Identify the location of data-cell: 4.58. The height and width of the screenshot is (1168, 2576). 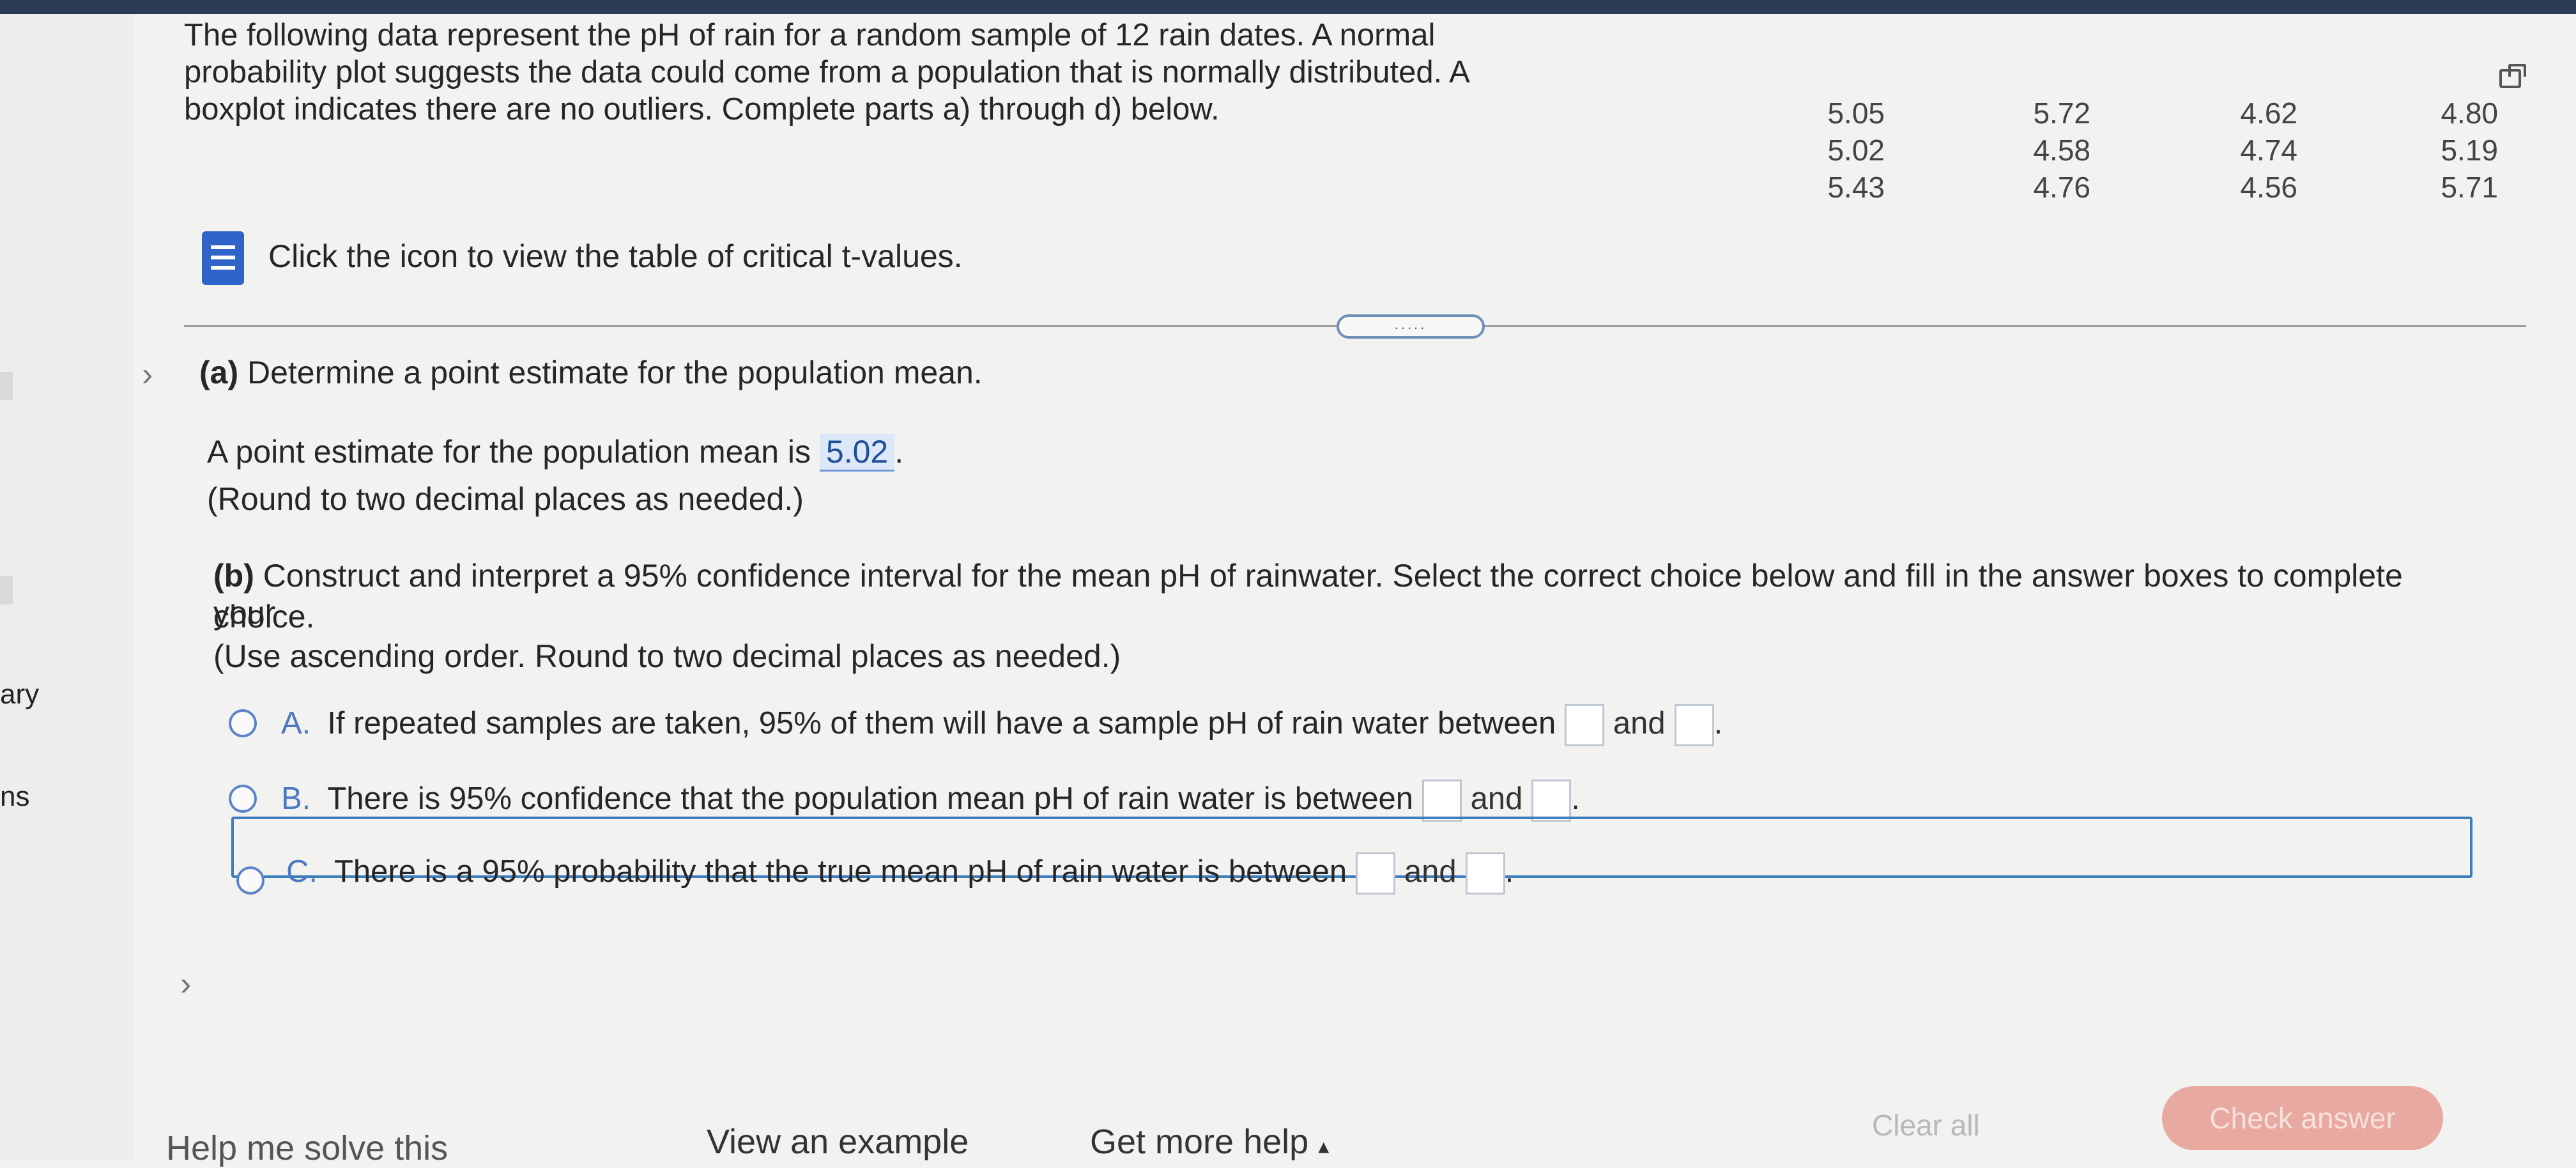
(2061, 150).